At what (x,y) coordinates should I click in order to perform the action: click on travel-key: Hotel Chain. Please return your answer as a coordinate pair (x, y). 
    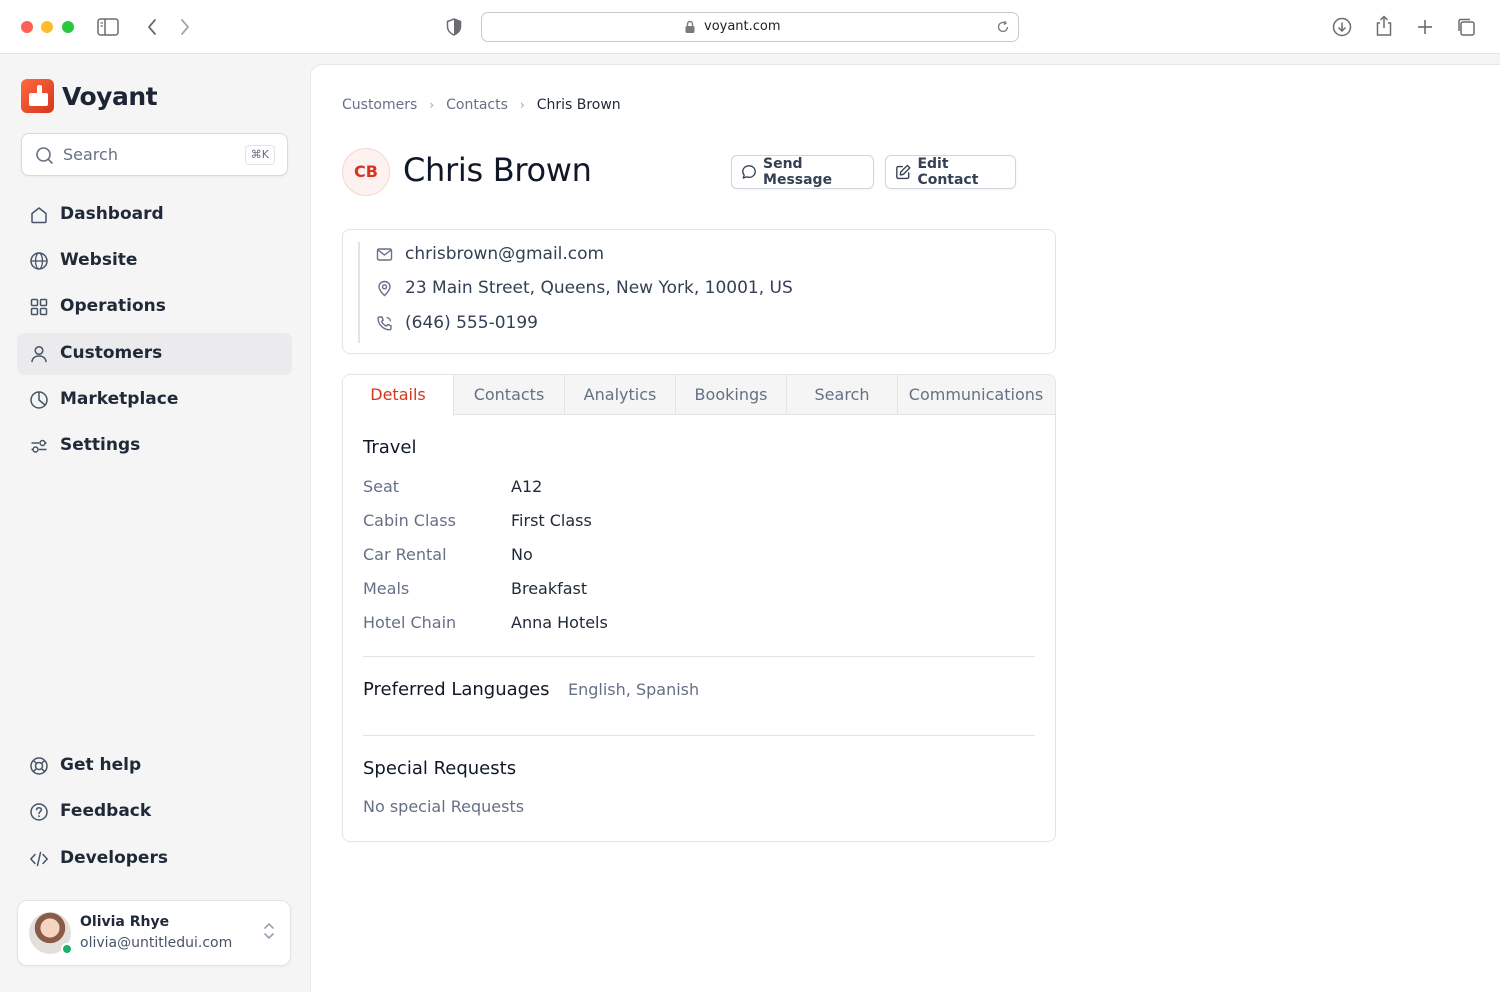
    Looking at the image, I should click on (410, 622).